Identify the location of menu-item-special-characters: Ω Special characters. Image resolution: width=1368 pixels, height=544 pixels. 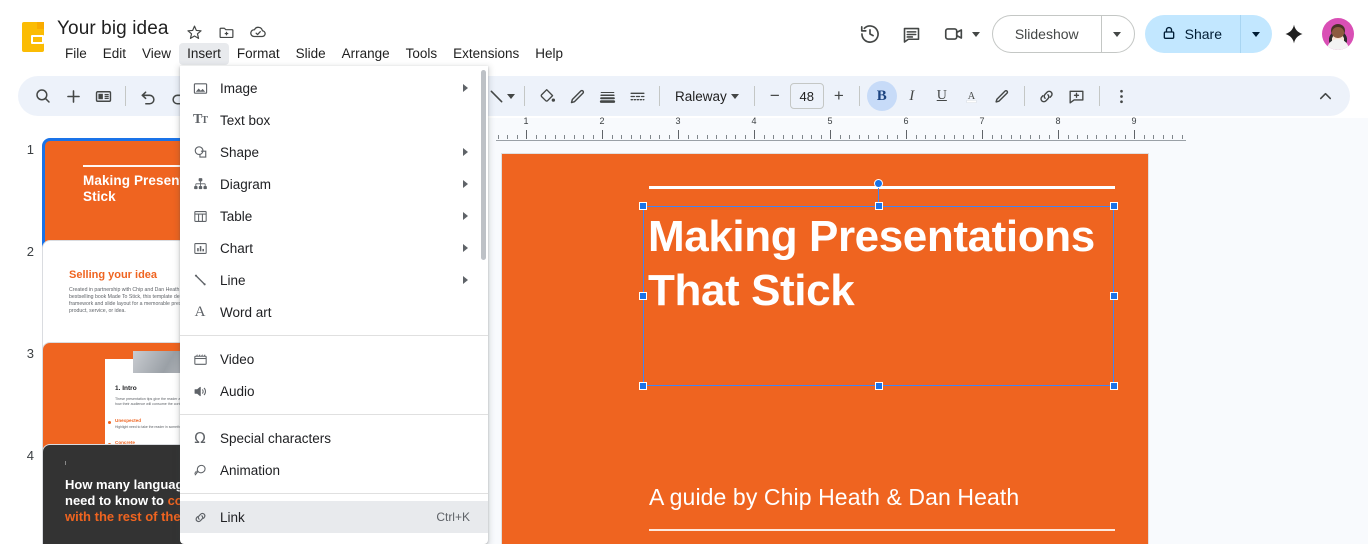
(334, 438).